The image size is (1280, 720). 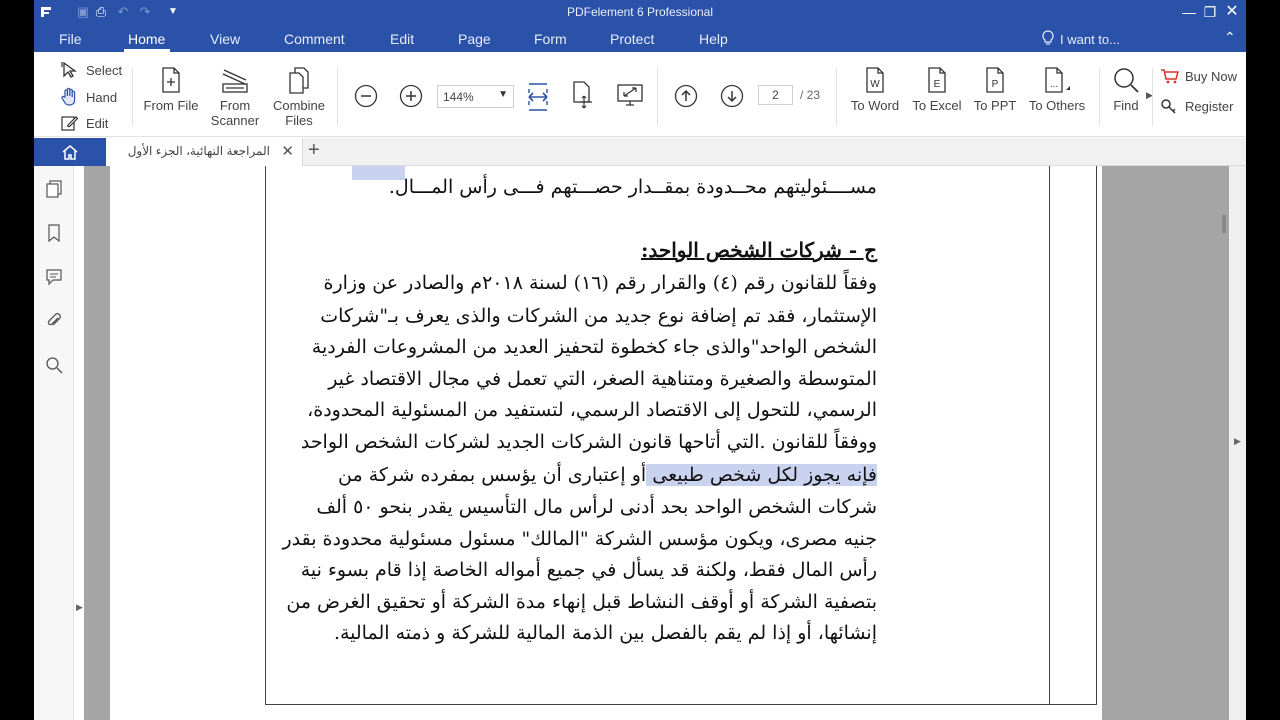 I want to click on fit-page-icon, so click(x=583, y=95).